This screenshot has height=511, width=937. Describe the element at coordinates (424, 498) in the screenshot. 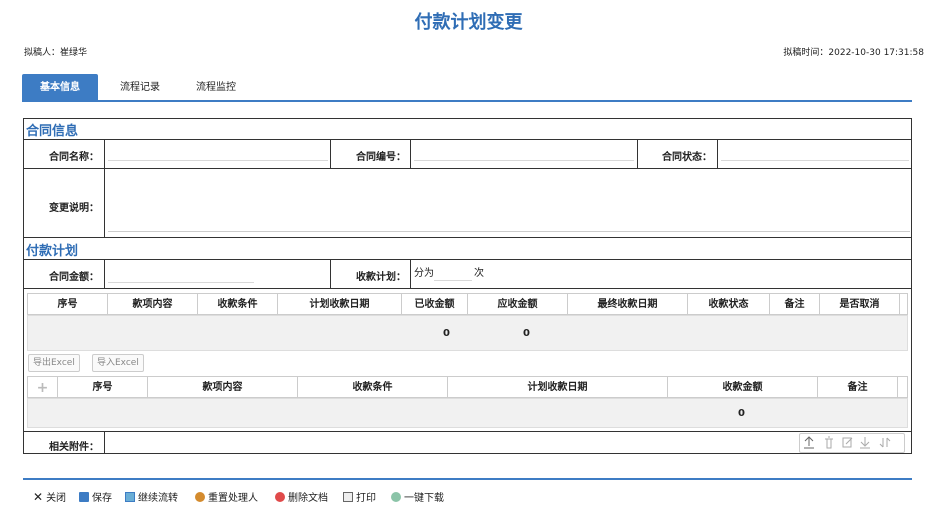

I see `download-label: 一键下载` at that location.